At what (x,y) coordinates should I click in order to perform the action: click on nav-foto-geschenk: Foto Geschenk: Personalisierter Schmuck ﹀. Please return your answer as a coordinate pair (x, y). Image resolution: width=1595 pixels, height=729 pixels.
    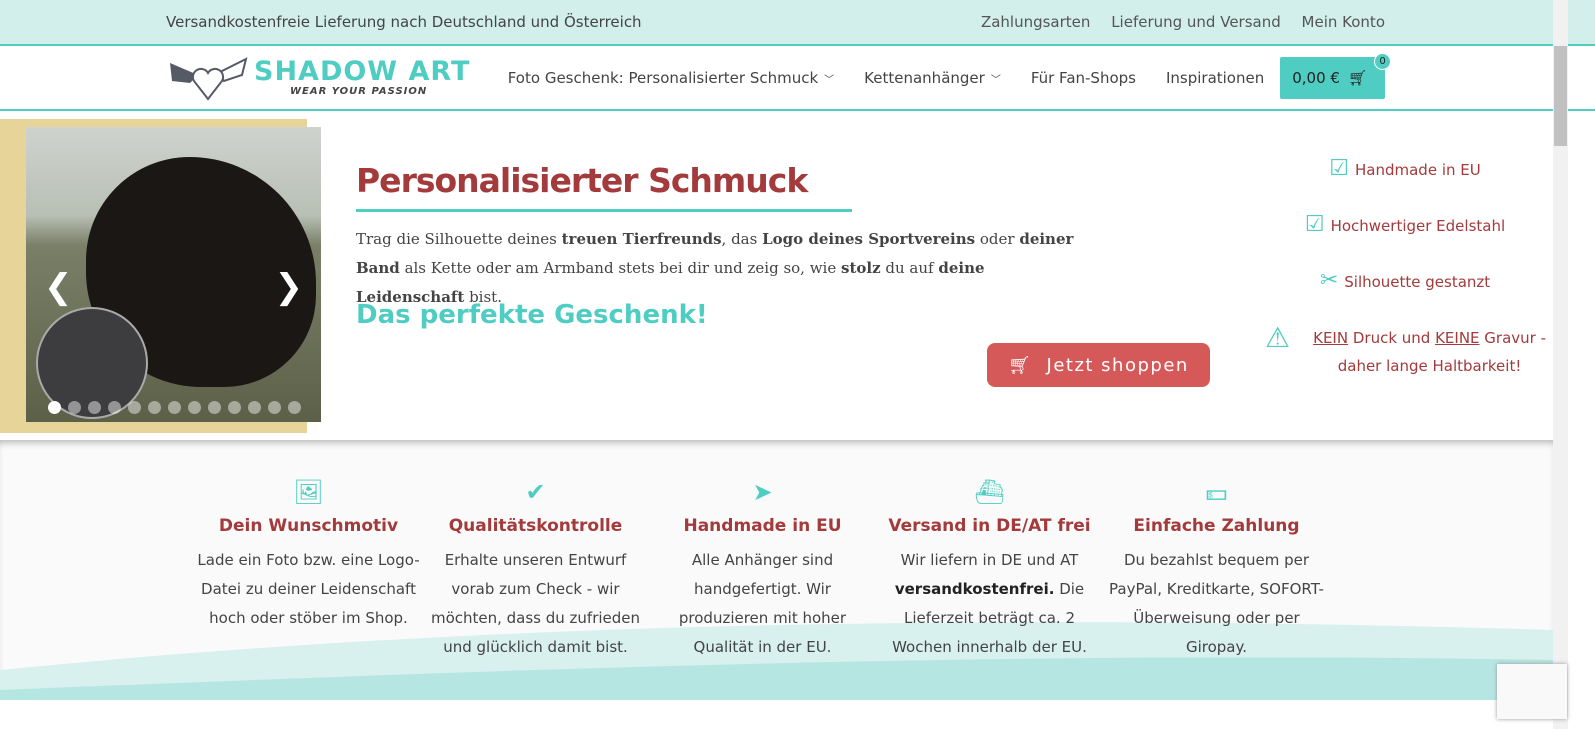
    Looking at the image, I should click on (671, 78).